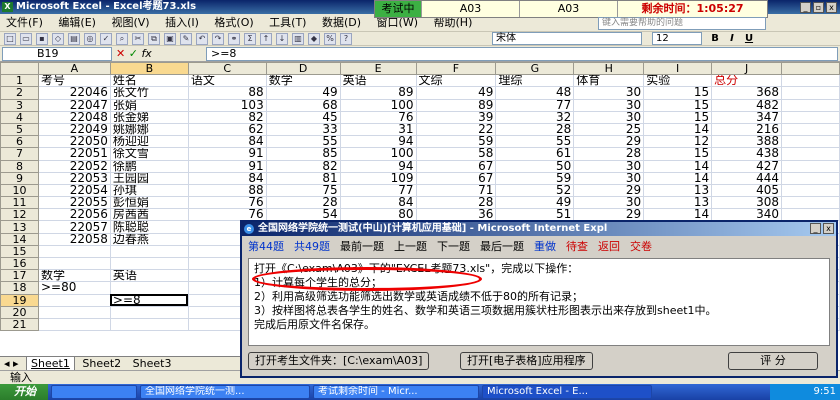  I want to click on restore-icon: ▫, so click(818, 7).